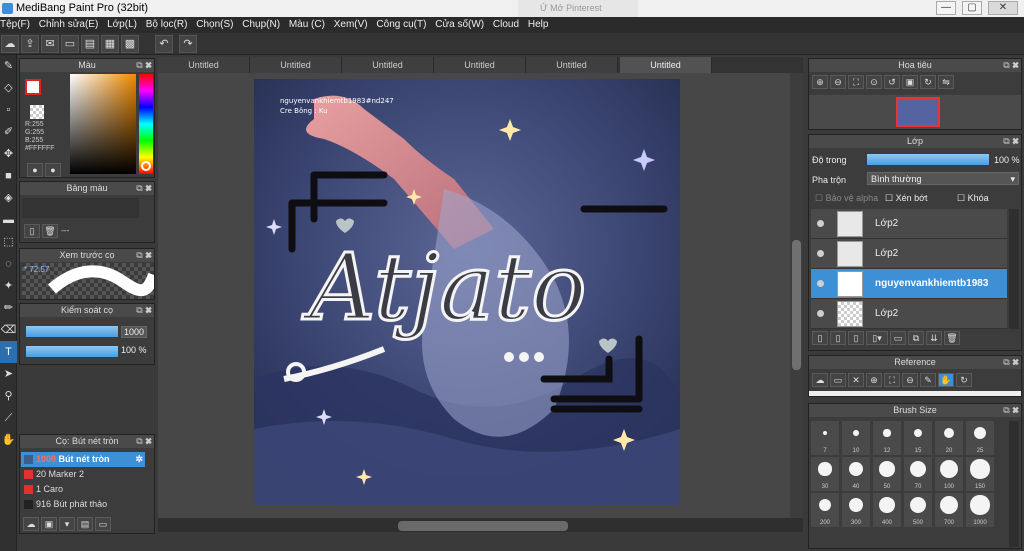 This screenshot has height=551, width=1024. I want to click on saturation-brightness-picker, so click(103, 124).